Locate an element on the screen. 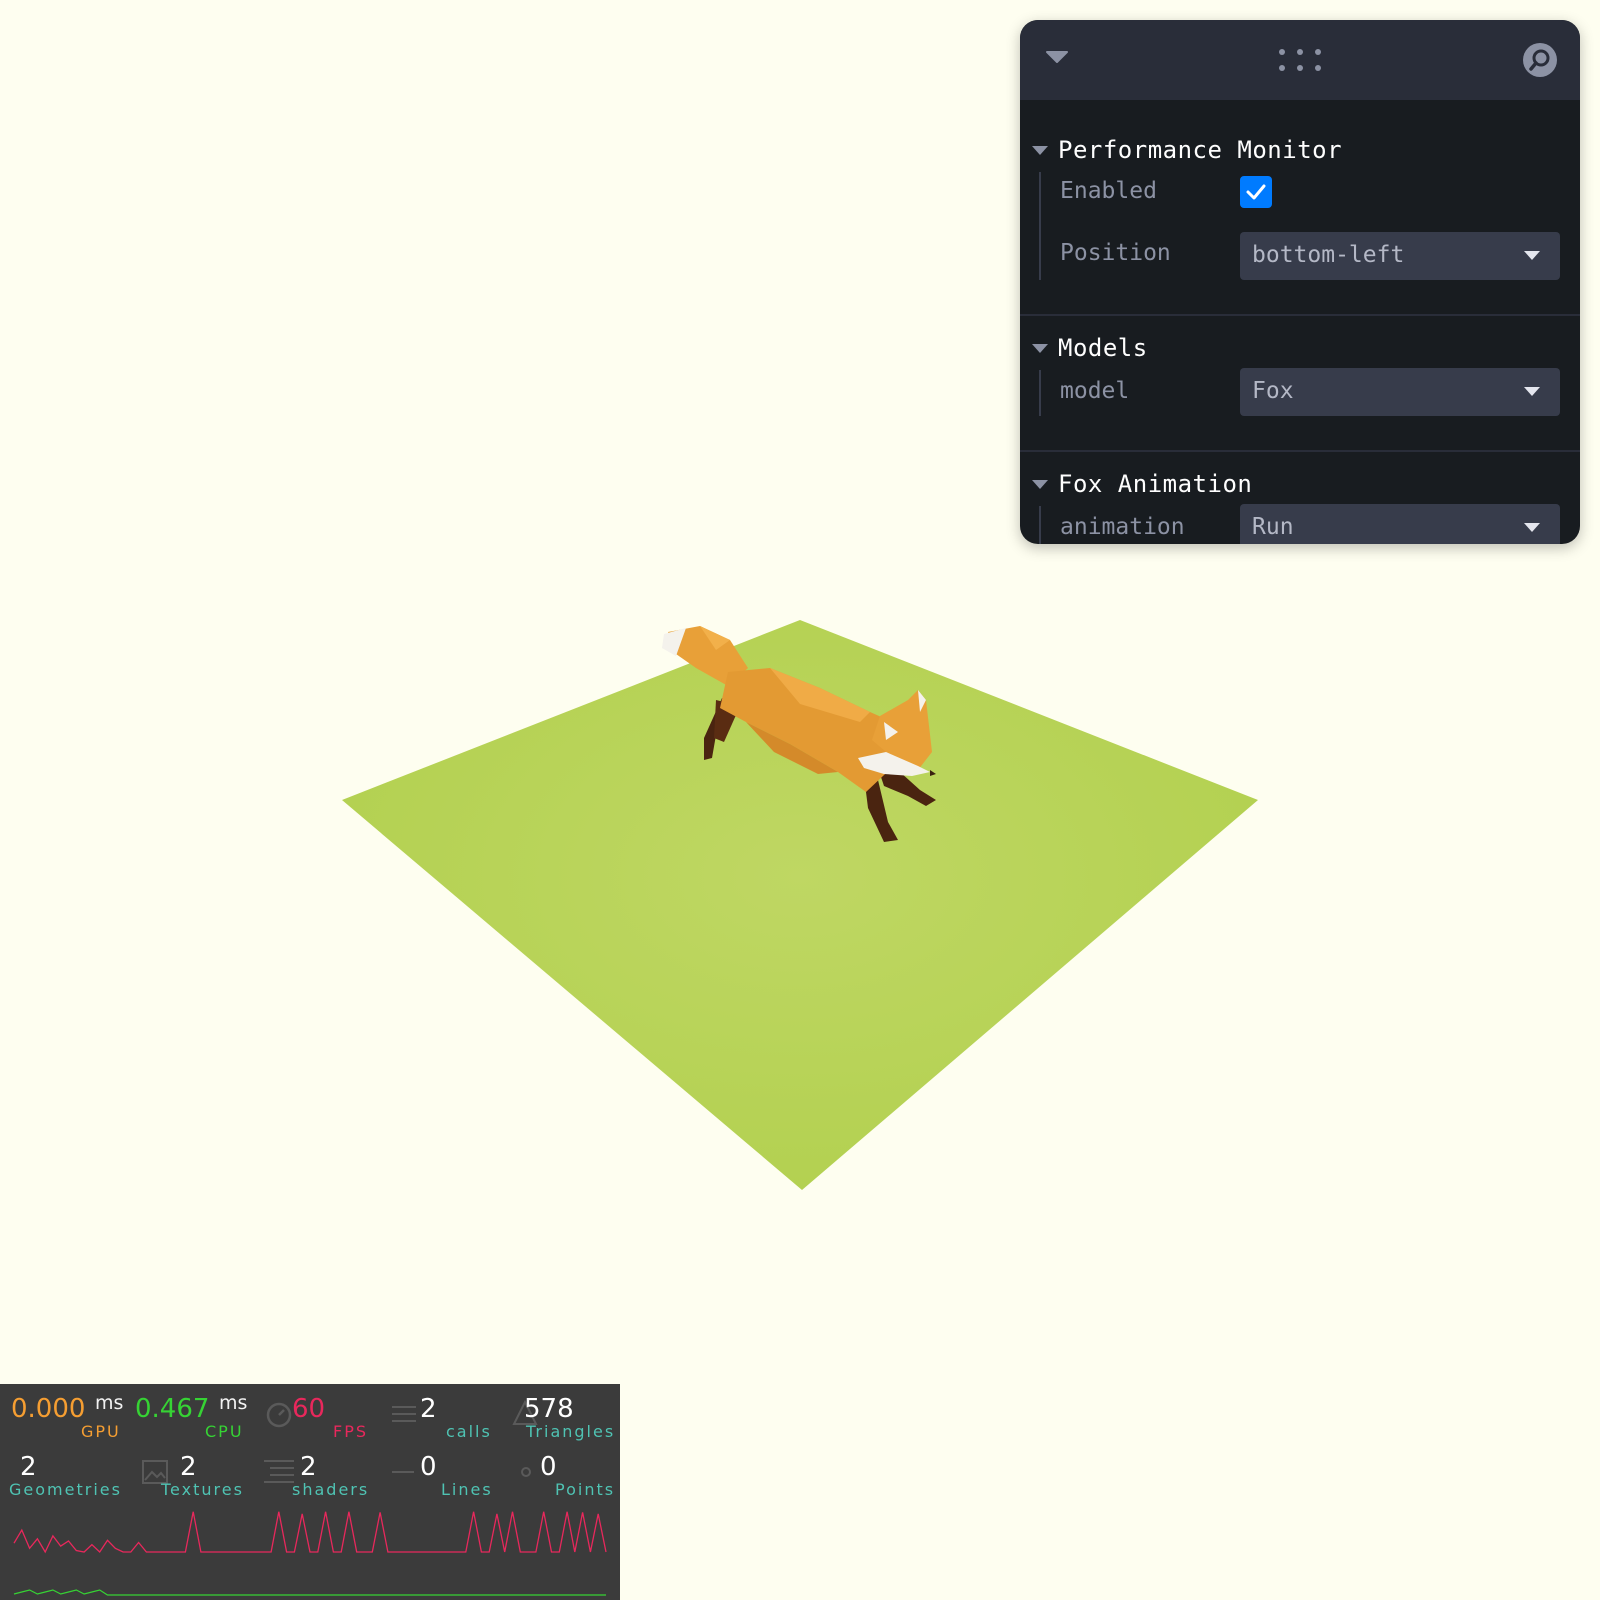 The height and width of the screenshot is (1600, 1600). search-icon is located at coordinates (1540, 60).